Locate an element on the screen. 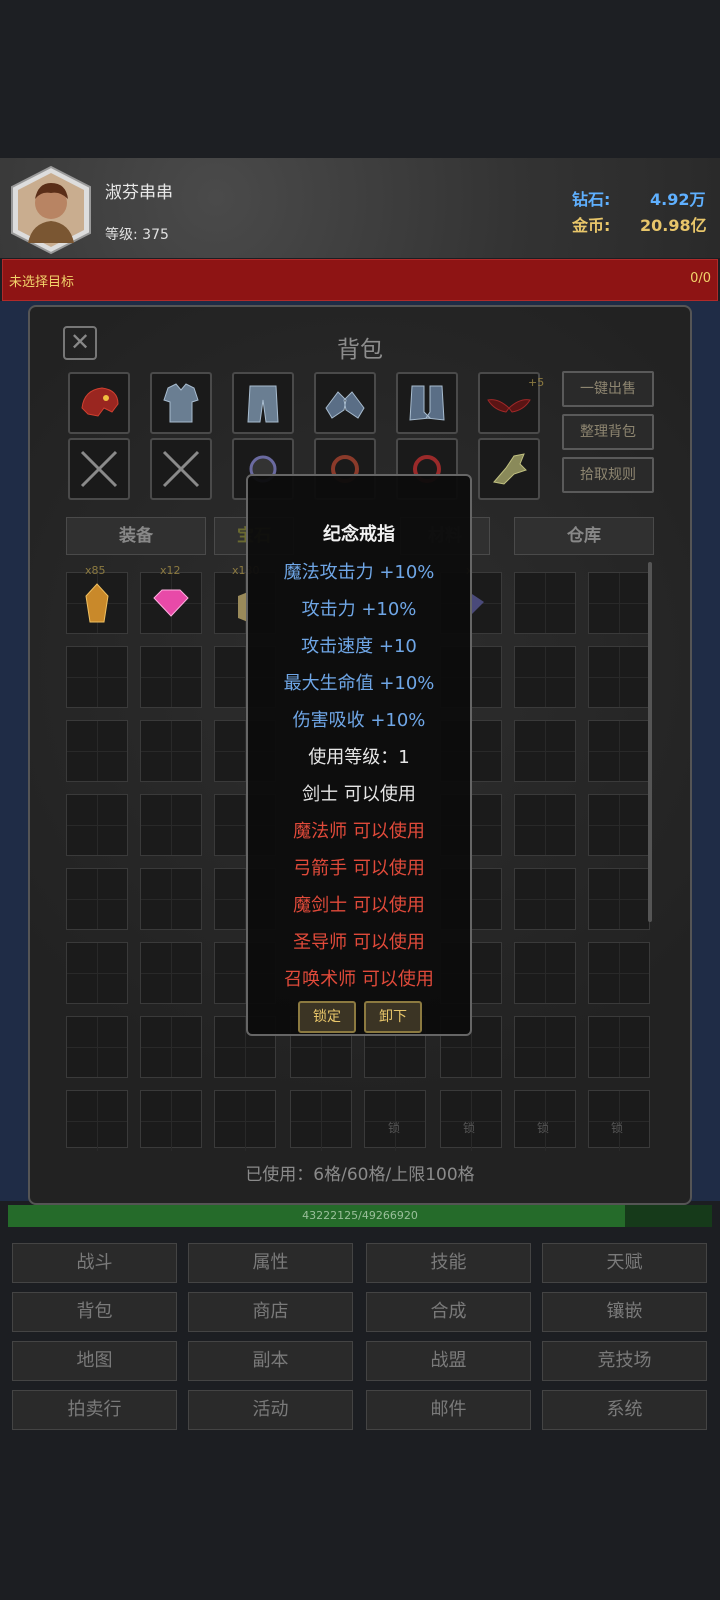 The height and width of the screenshot is (1600, 720). inventory-scrollbar is located at coordinates (650, 742).